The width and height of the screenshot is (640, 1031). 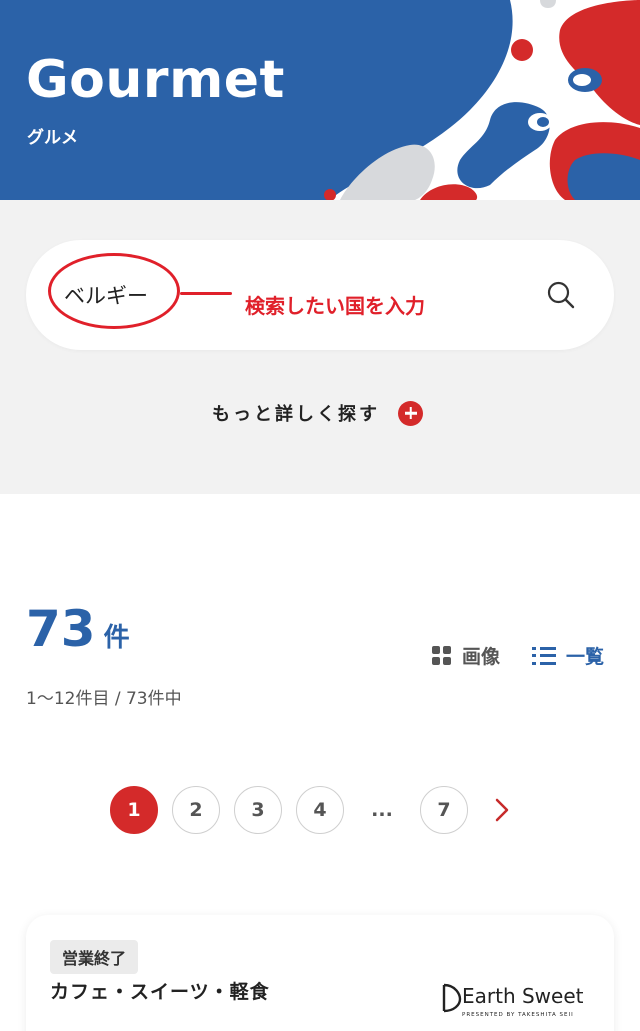 What do you see at coordinates (561, 295) in the screenshot?
I see `search-icon` at bounding box center [561, 295].